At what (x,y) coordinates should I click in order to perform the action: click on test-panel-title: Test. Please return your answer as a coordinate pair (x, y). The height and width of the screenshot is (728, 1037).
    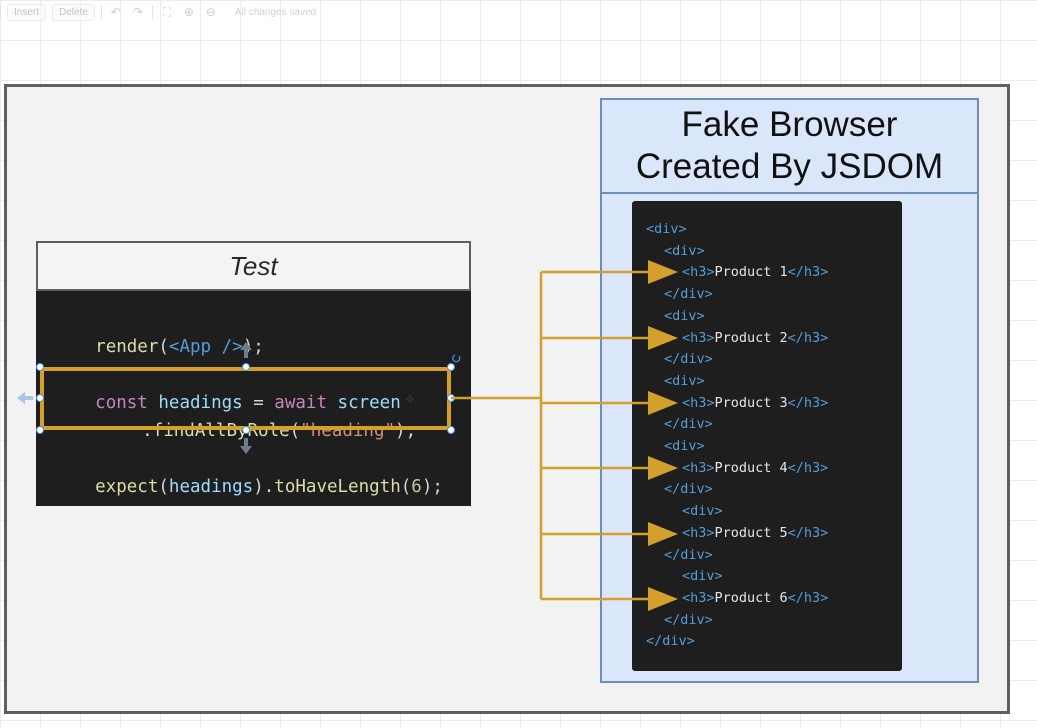
    Looking at the image, I should click on (253, 266).